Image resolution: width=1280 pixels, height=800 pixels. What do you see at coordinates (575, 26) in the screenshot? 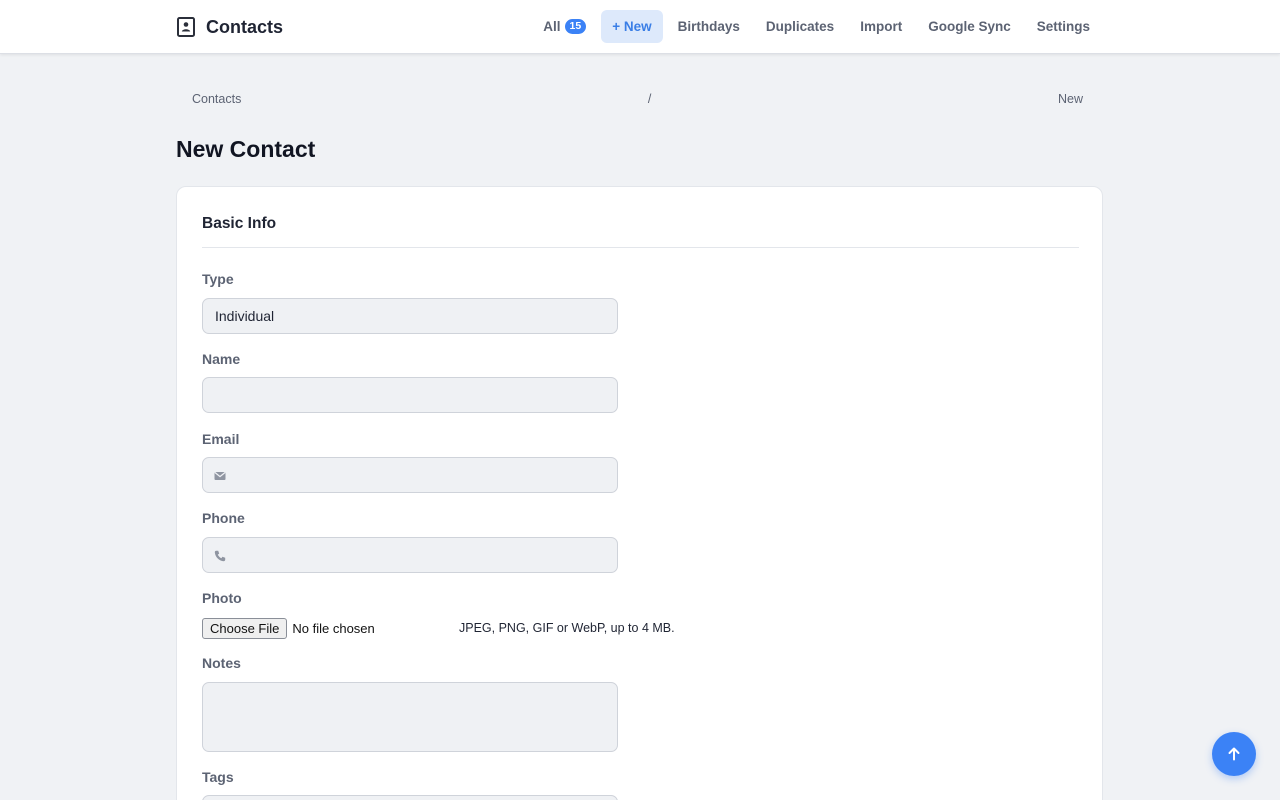
I see `count-badge: 15` at bounding box center [575, 26].